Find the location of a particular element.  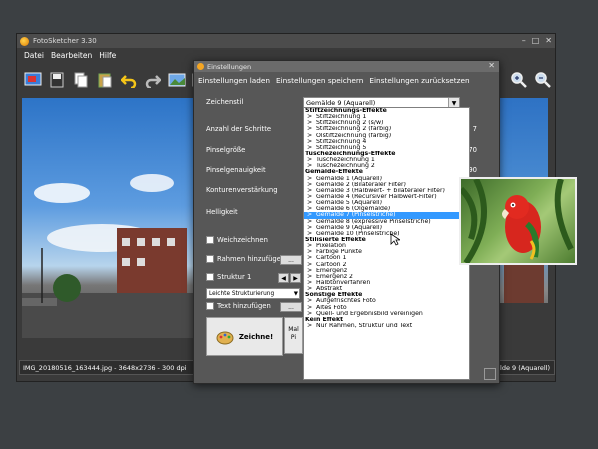

dropdown-item-label: Ölstiftzeichnung (farbig) is located at coordinates (354, 135).